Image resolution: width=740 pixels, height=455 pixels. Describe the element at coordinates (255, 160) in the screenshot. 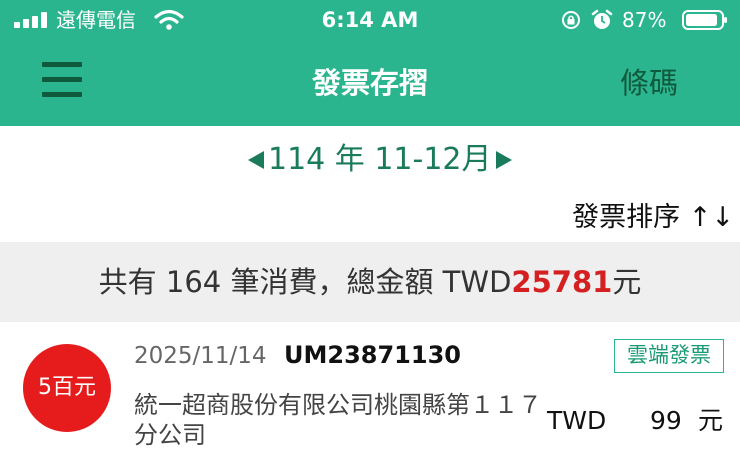

I see `triangle-left-icon` at that location.